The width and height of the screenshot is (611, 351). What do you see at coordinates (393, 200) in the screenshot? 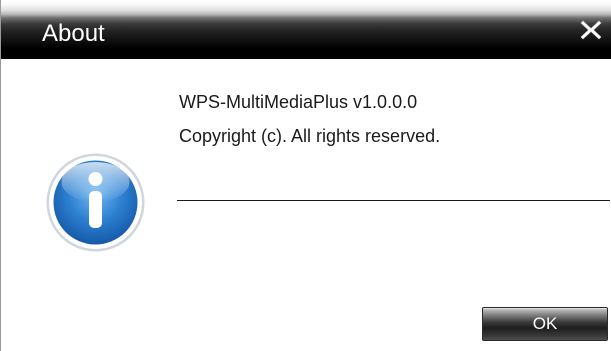
I see `divider` at bounding box center [393, 200].